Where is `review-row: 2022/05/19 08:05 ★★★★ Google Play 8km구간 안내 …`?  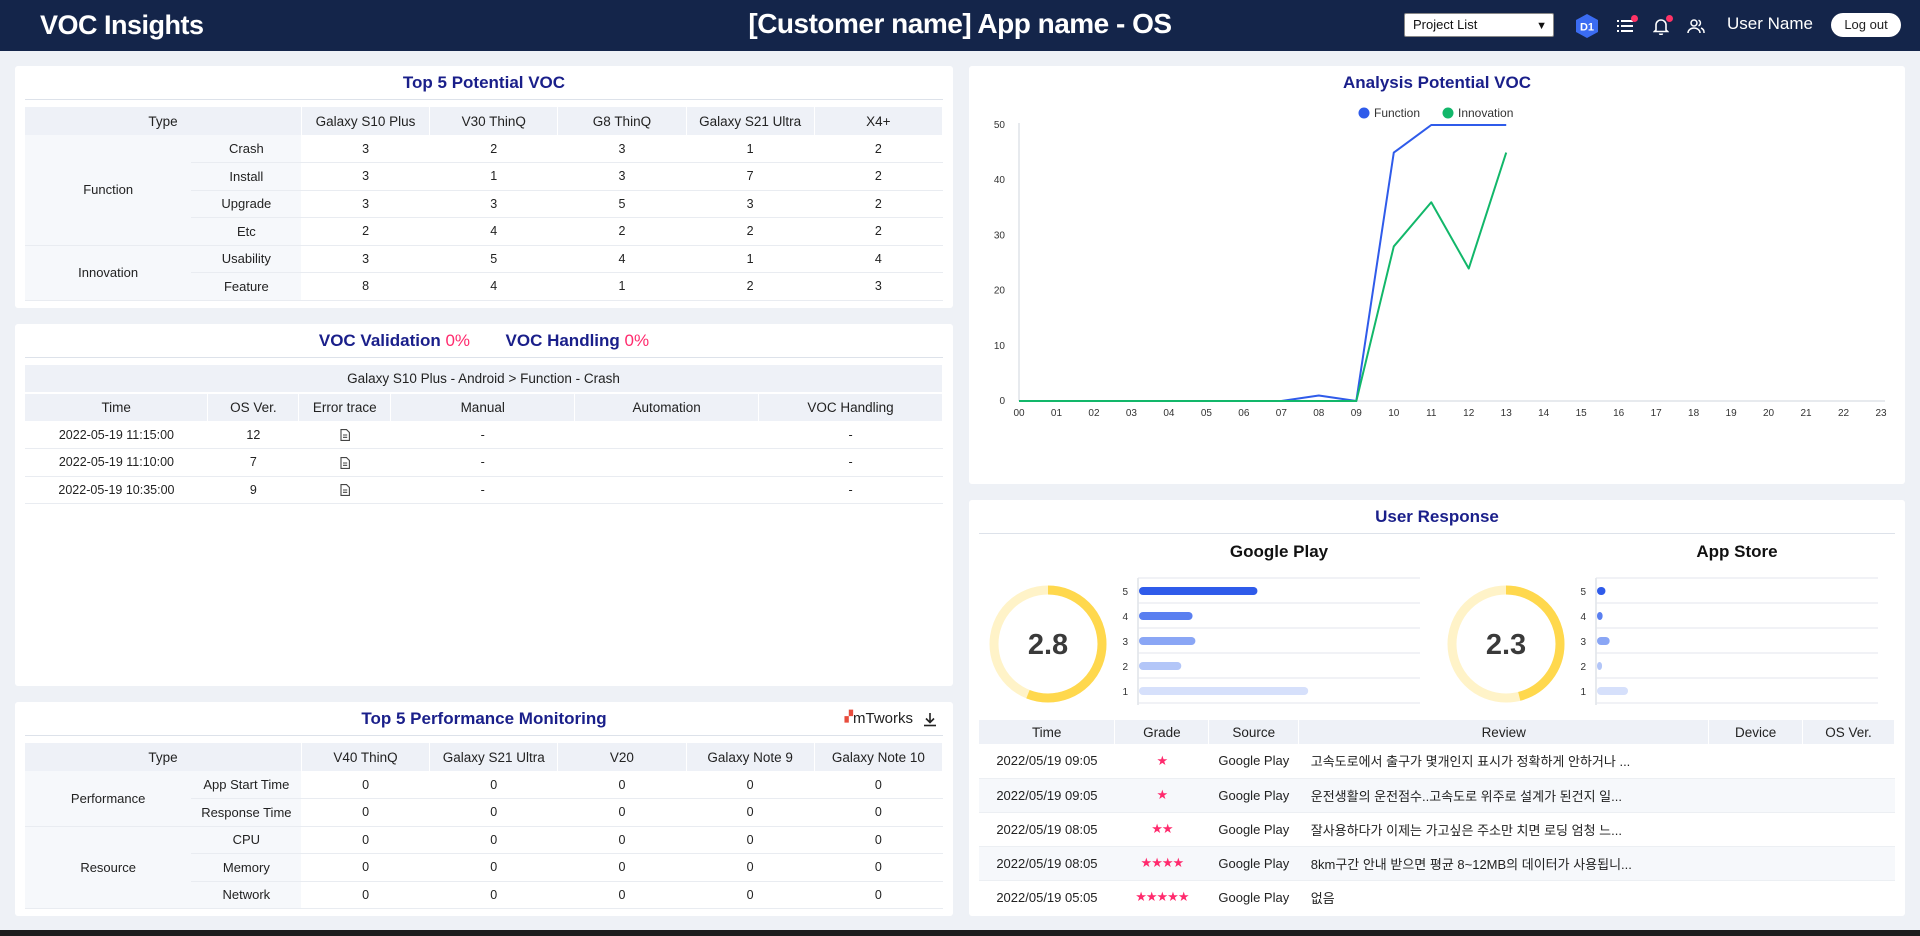
review-row: 2022/05/19 08:05 ★★★★ Google Play 8km구간 안내 … is located at coordinates (1437, 863).